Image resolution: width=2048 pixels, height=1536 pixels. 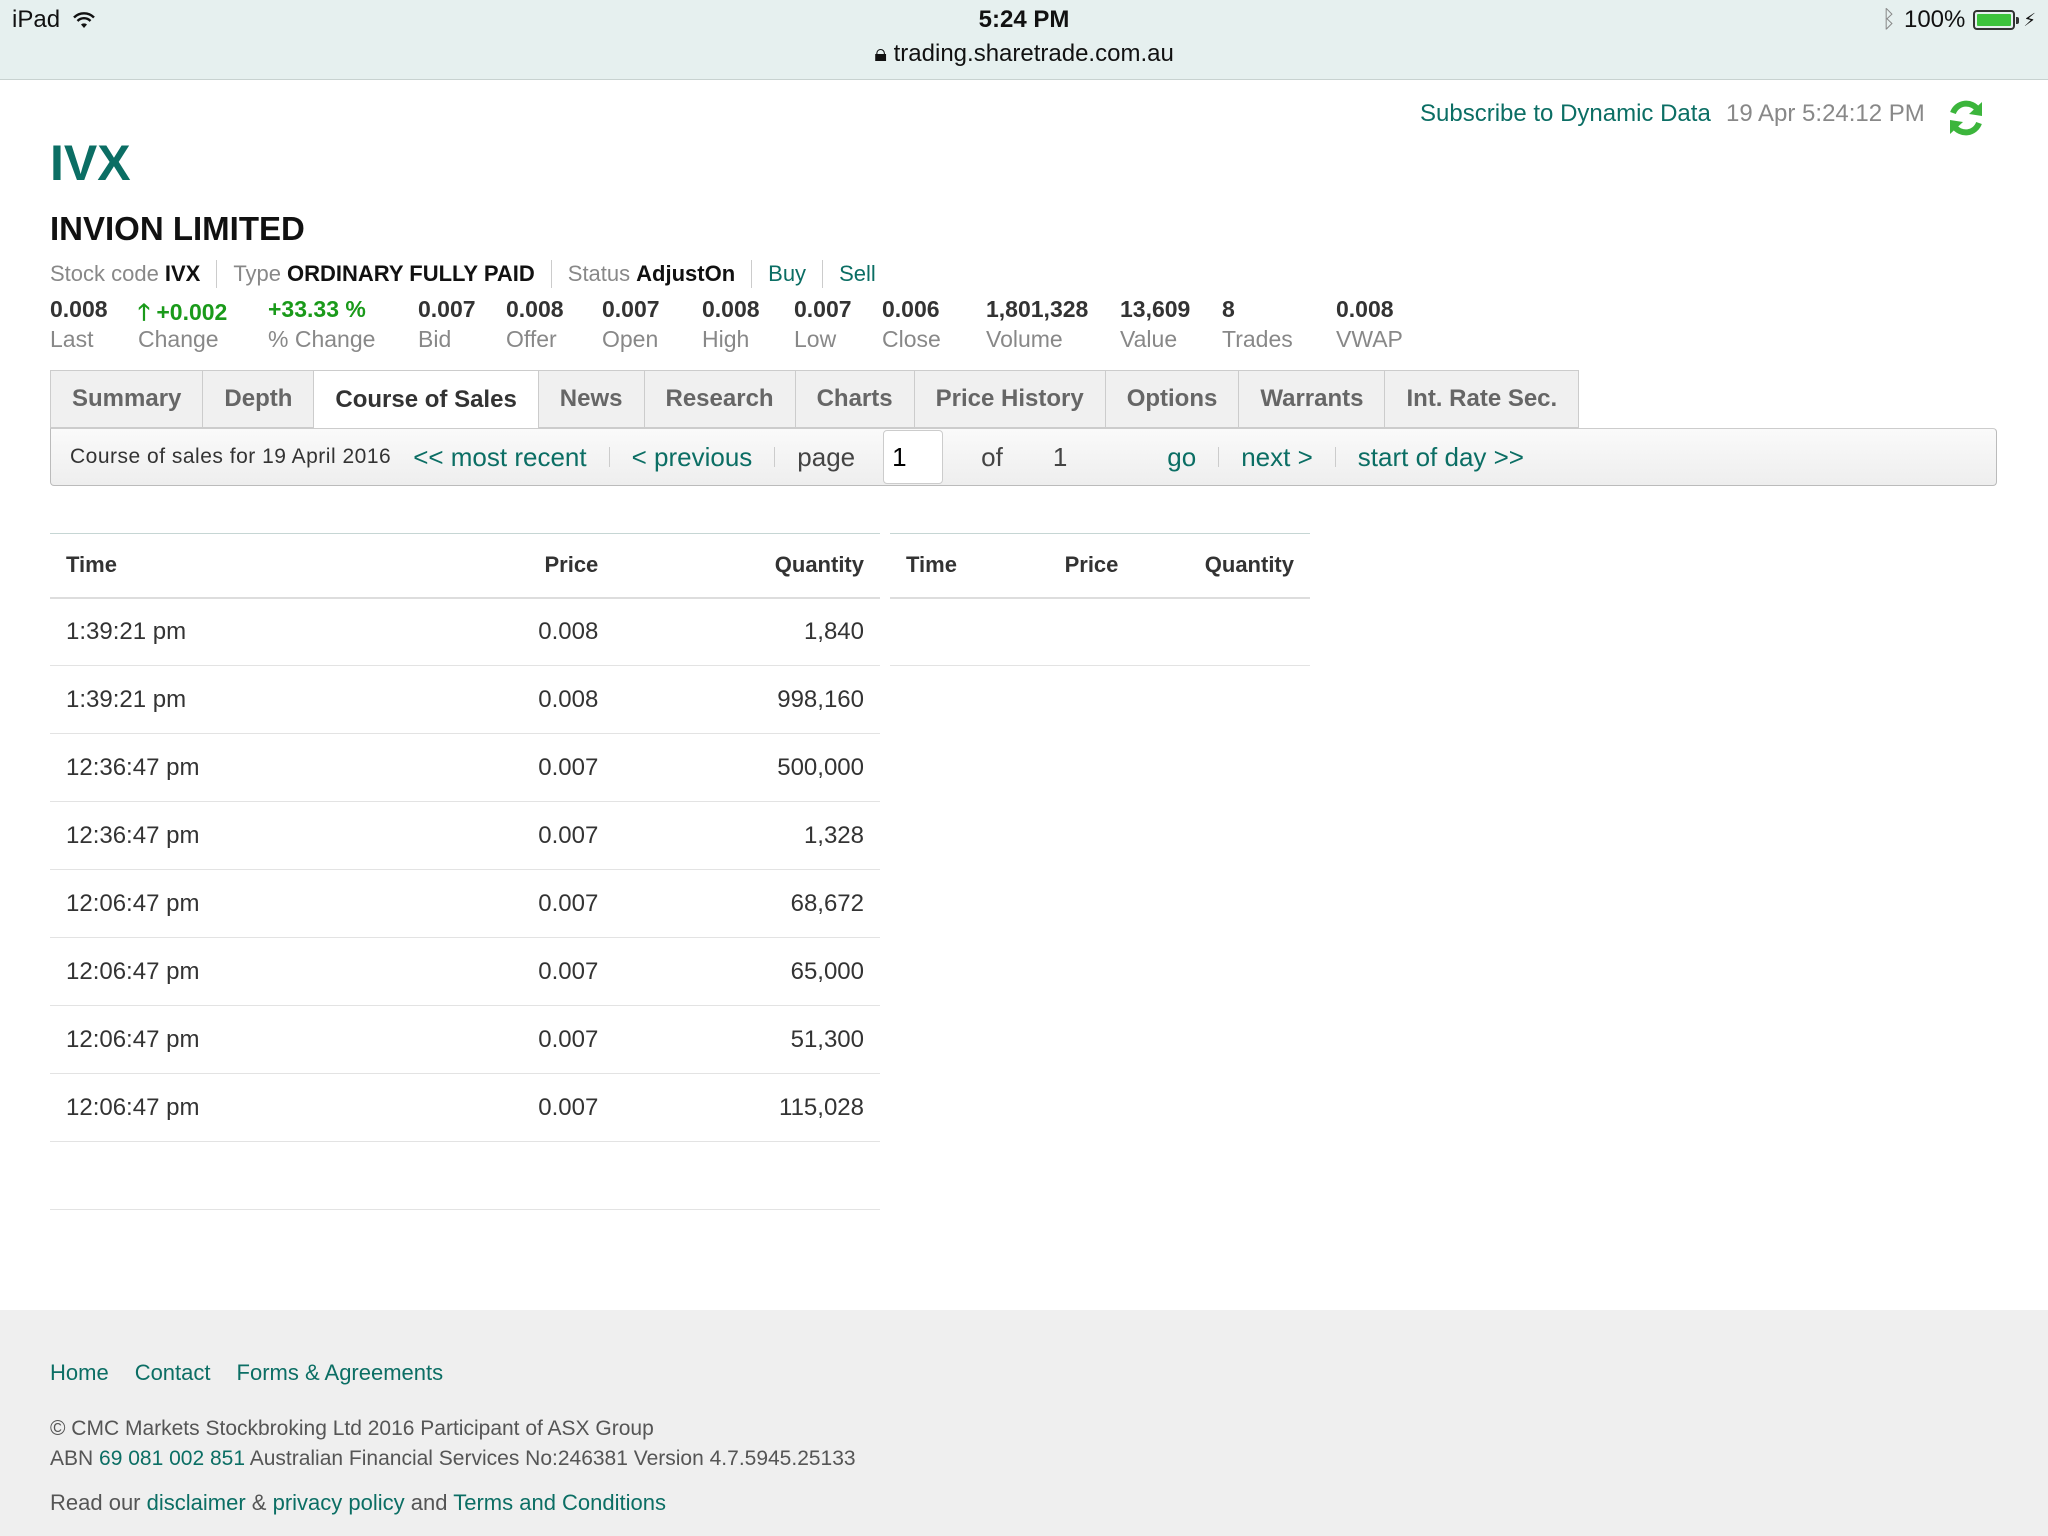 What do you see at coordinates (857, 274) in the screenshot?
I see `sell-link: Sell` at bounding box center [857, 274].